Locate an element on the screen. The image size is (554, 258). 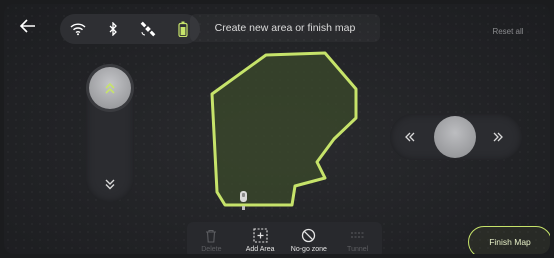
reset-all-button: Reset all is located at coordinates (508, 31).